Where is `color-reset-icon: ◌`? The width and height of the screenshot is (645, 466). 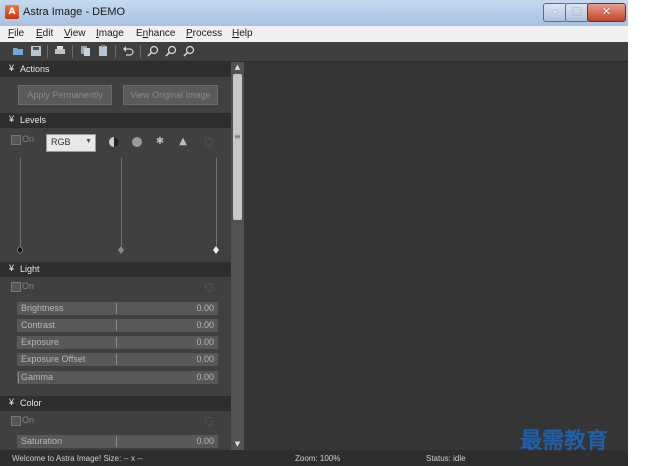 color-reset-icon: ◌ is located at coordinates (209, 421).